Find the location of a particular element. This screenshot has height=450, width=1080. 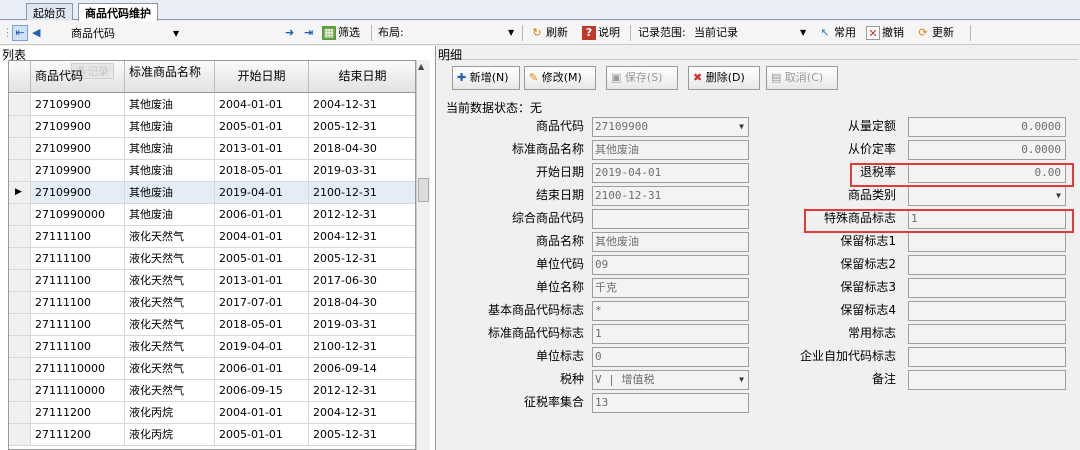

table-row: 27111200 液化丙烷 2004-01-01 2004-12-31 is located at coordinates (212, 413).